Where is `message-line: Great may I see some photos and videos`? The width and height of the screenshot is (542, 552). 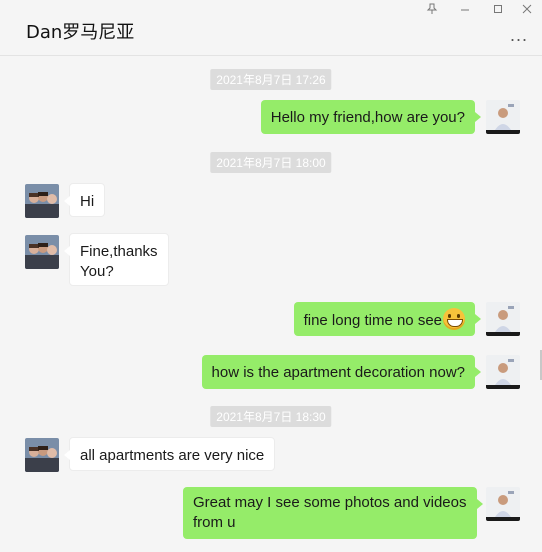
message-line: Great may I see some photos and videos is located at coordinates (330, 502).